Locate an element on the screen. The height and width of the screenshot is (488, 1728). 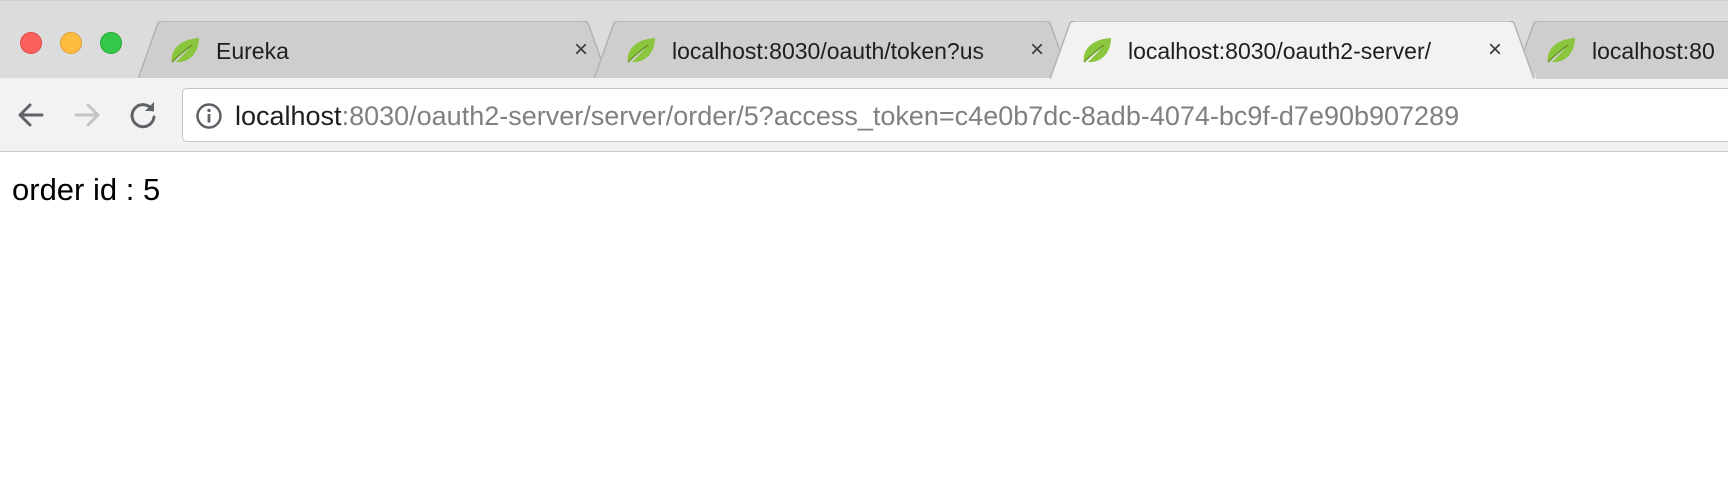
close-window-button is located at coordinates (31, 43).